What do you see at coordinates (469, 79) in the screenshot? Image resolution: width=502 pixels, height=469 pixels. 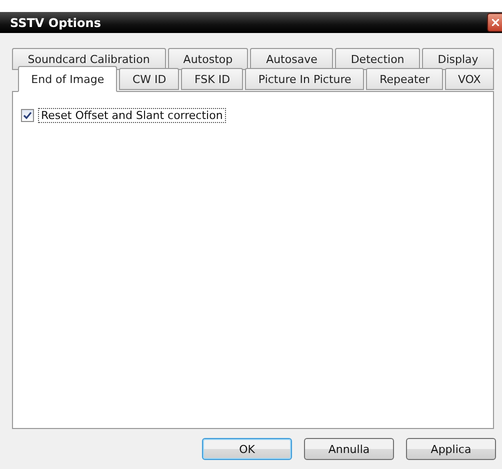 I see `tab: VOX` at bounding box center [469, 79].